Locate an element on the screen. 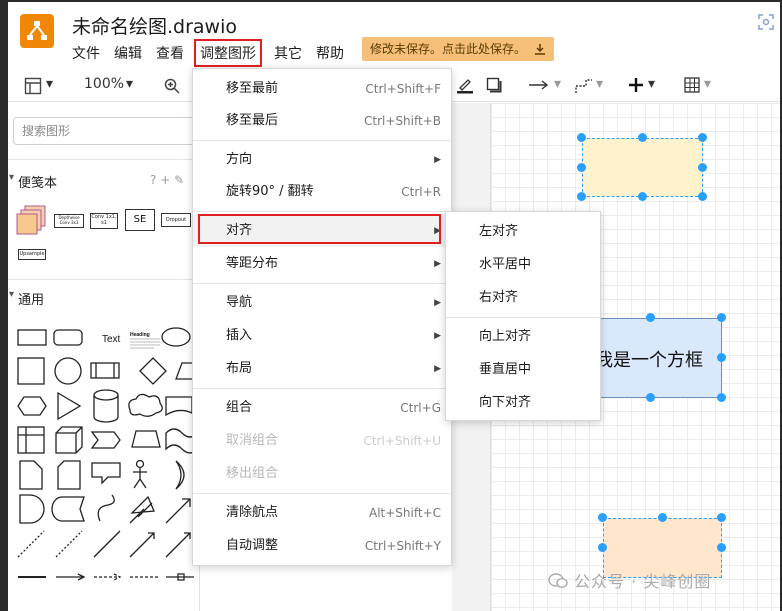  zoom-level: 100% is located at coordinates (104, 84).